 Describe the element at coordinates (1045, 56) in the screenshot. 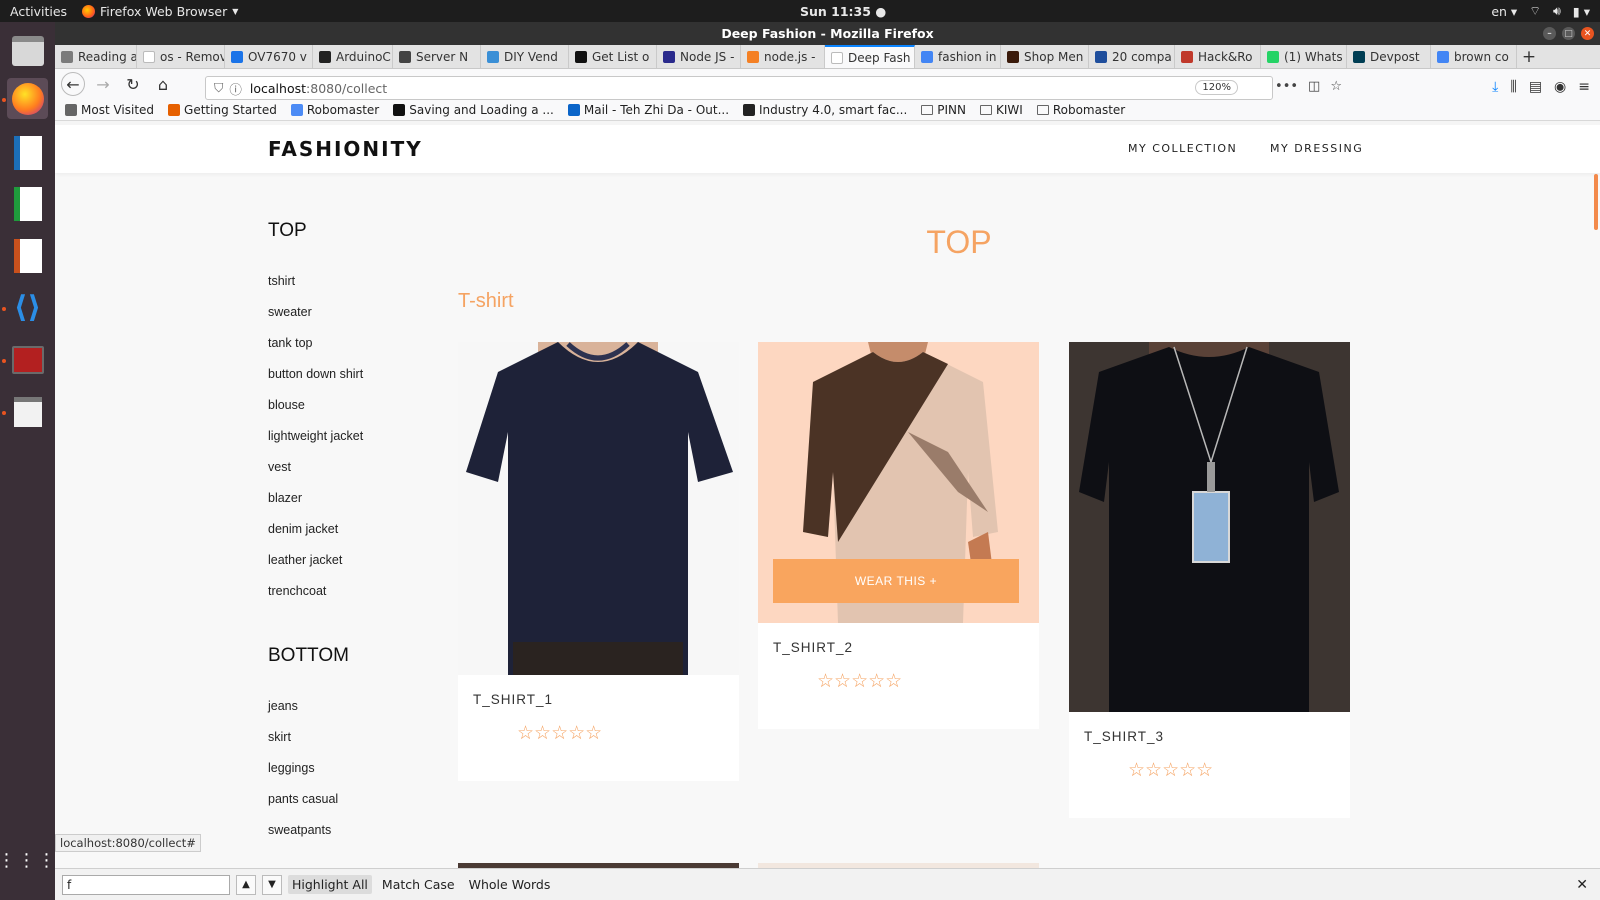

I see `tab-11: Shop Men` at that location.